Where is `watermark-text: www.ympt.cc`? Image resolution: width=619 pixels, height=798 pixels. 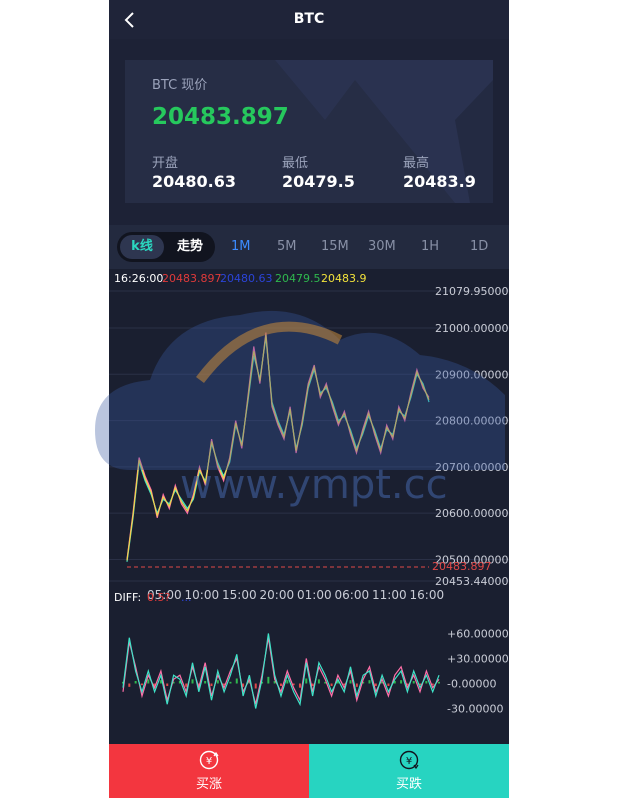
watermark-text: www.ympt.cc is located at coordinates (314, 485).